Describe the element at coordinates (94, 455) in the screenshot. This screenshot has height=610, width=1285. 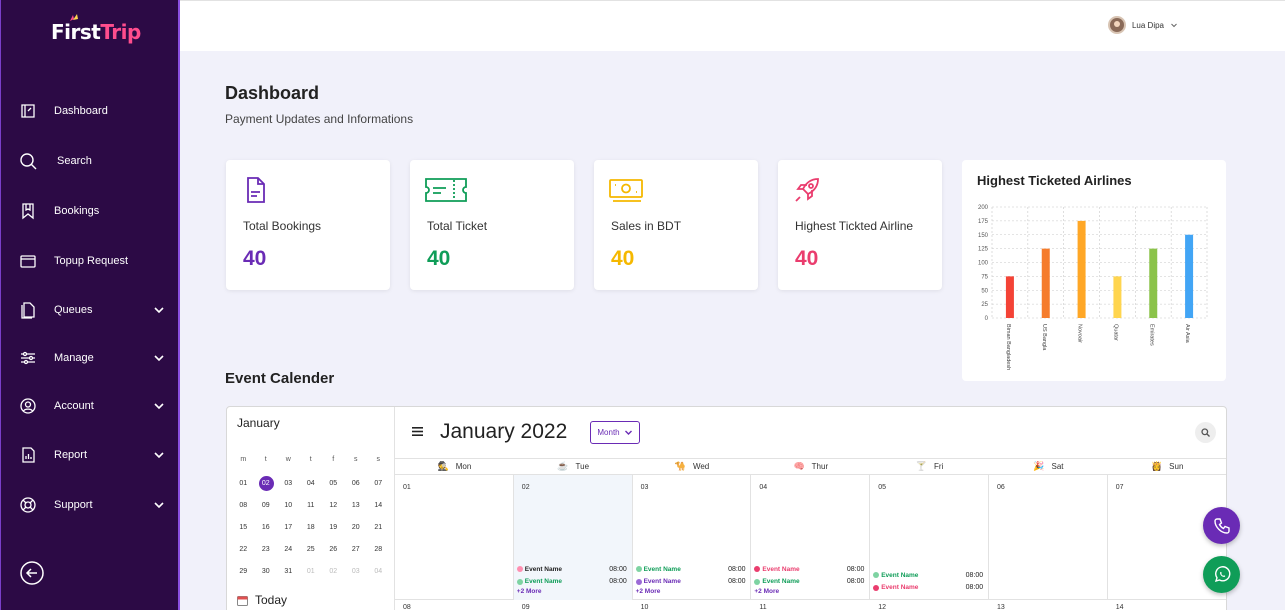
I see `sidebar-item-report: Report` at that location.